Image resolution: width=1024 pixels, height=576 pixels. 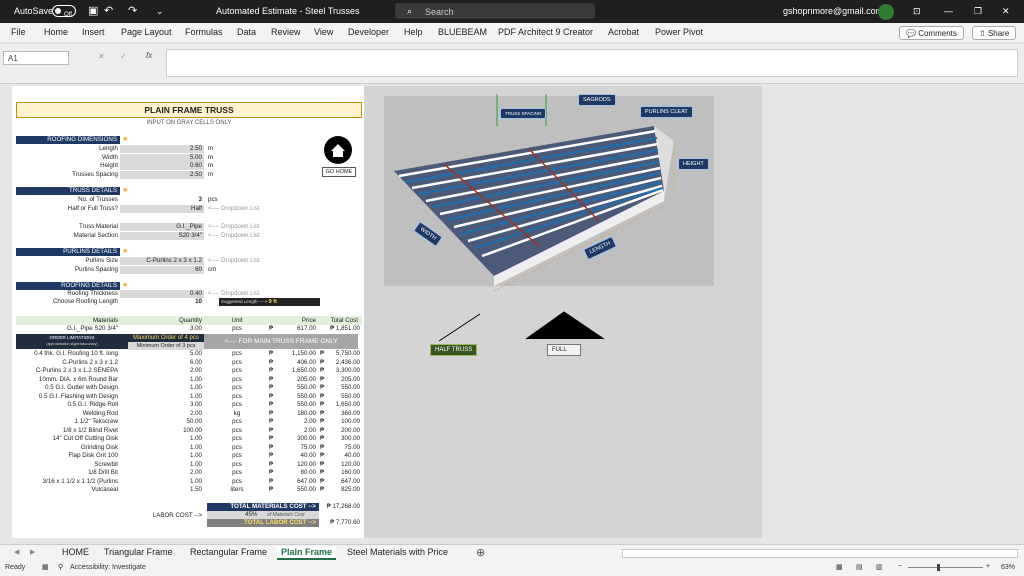 I want to click on enter-icon: ✓, so click(x=123, y=56).